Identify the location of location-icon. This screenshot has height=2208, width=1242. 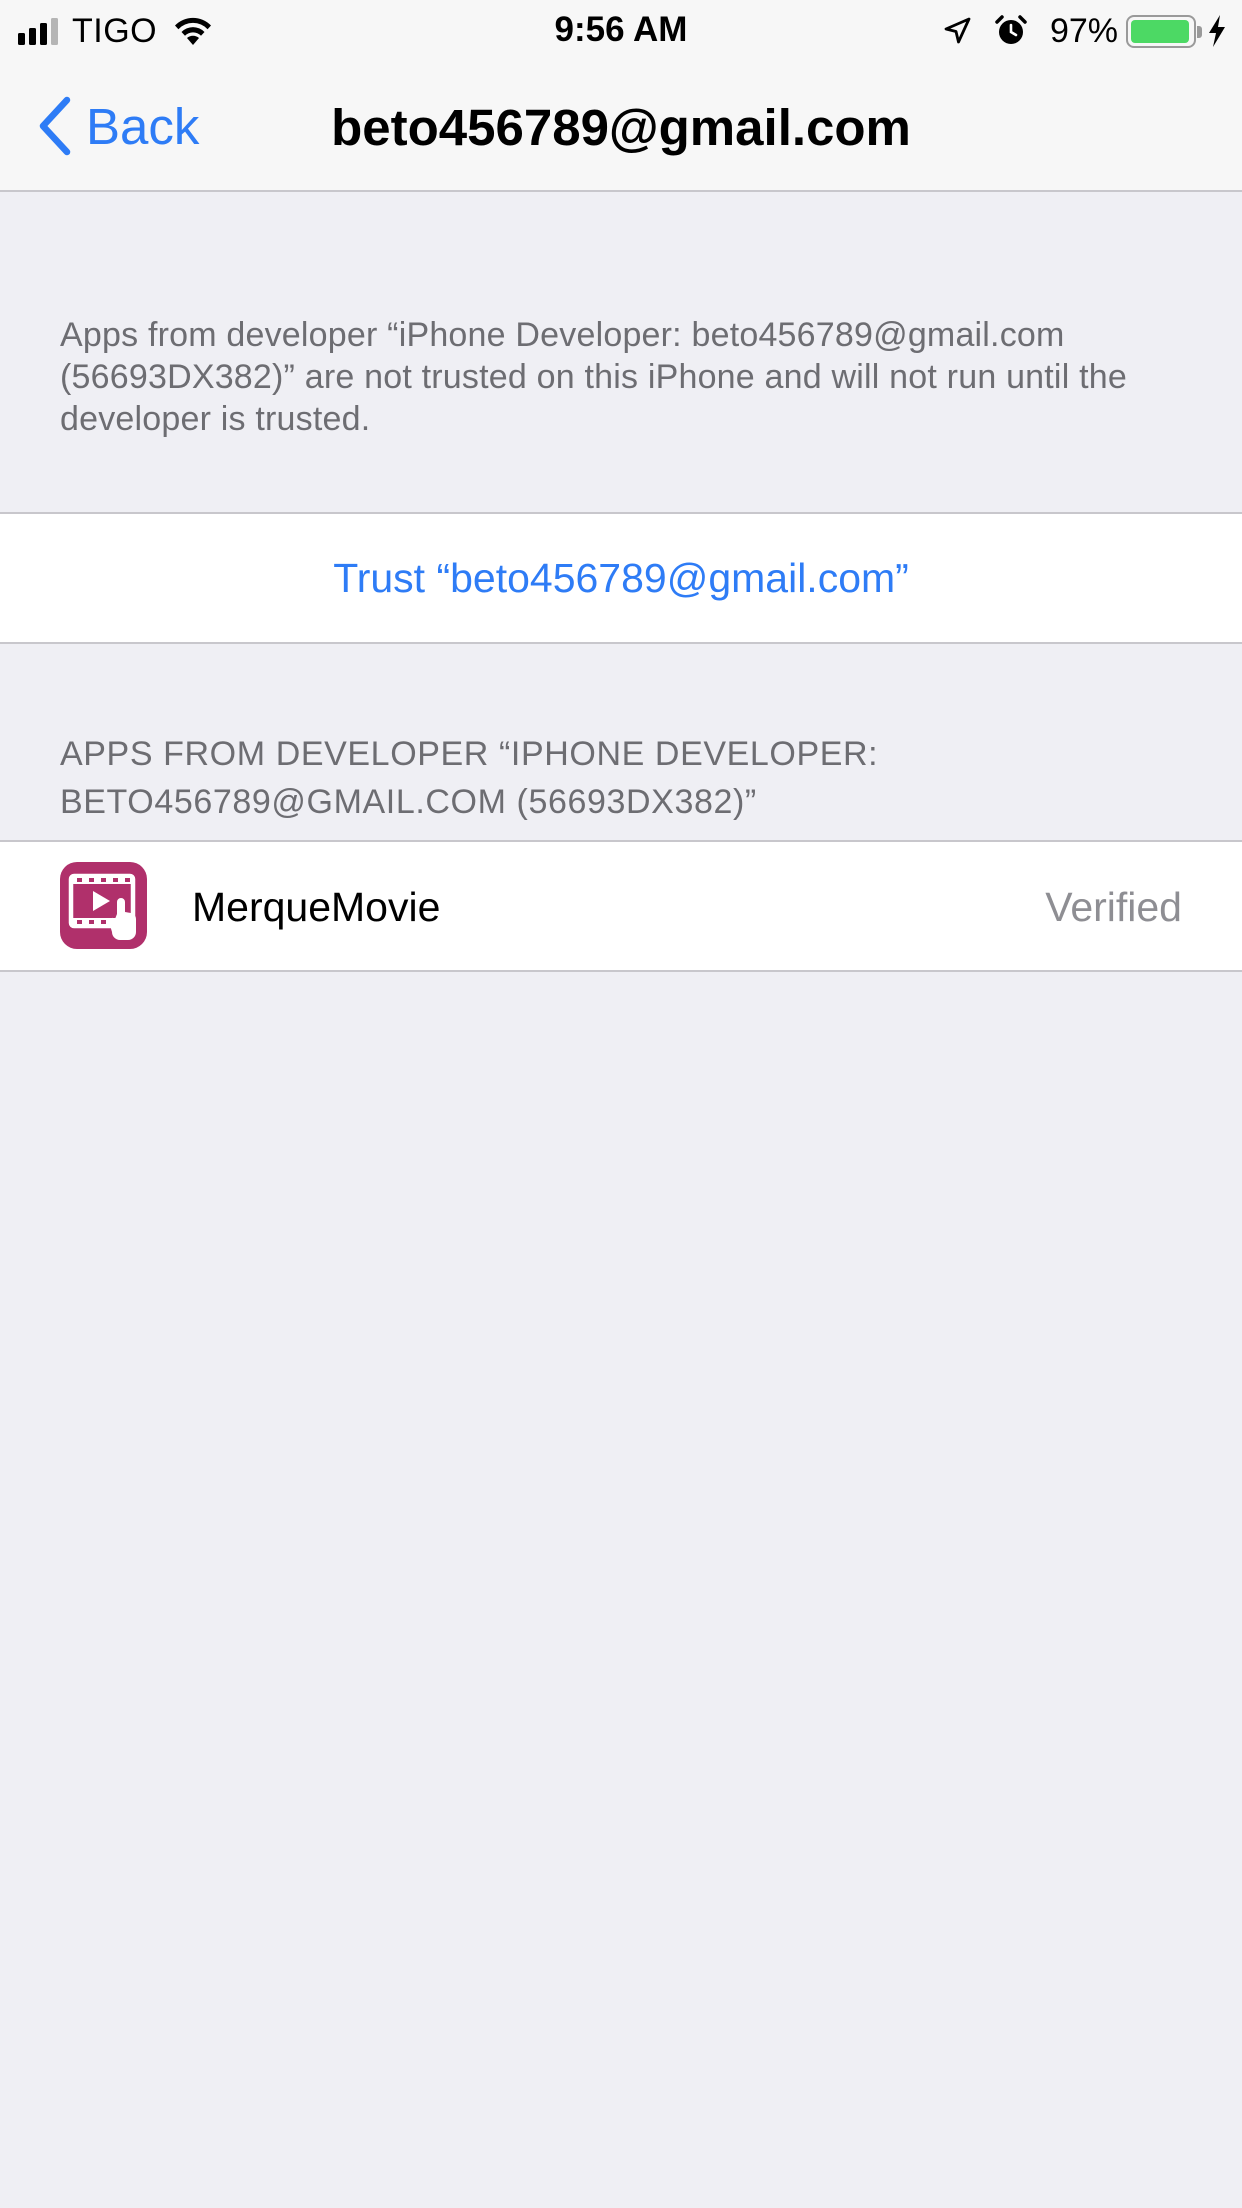
(957, 30).